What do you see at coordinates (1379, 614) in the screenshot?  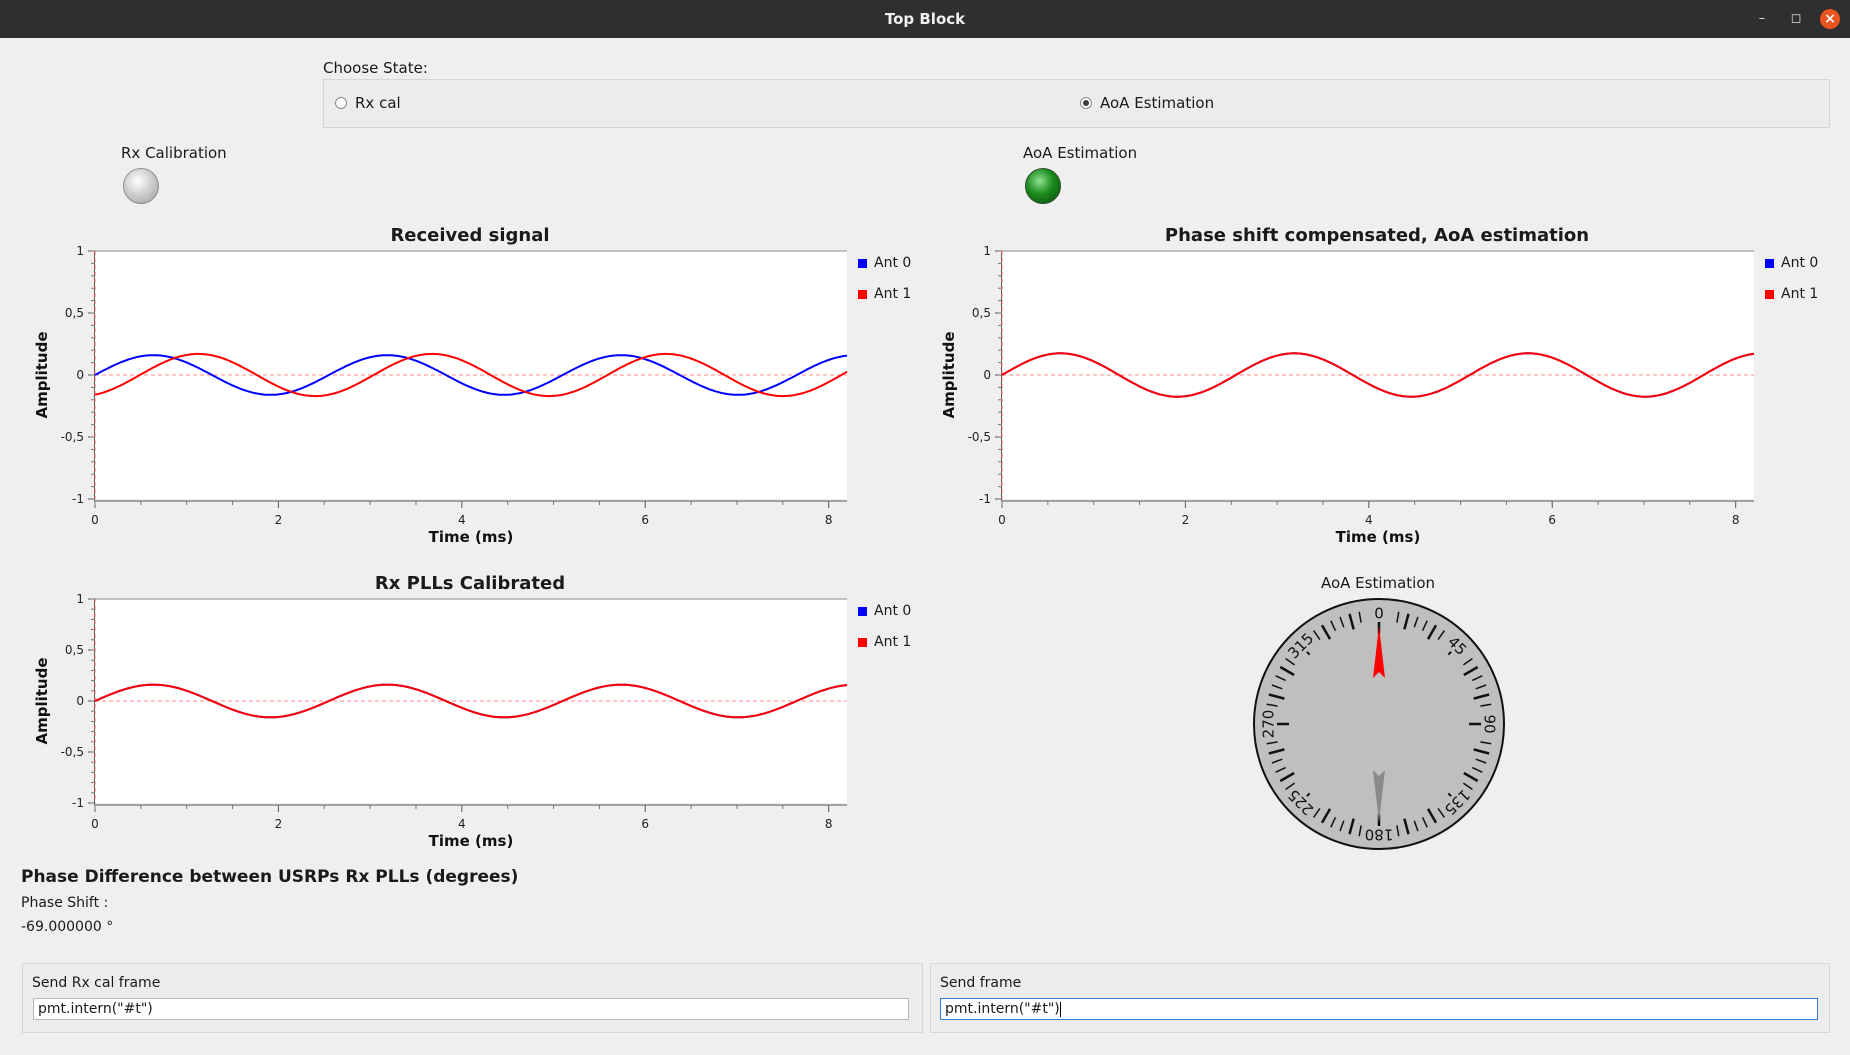 I see `compass-label-0: 0` at bounding box center [1379, 614].